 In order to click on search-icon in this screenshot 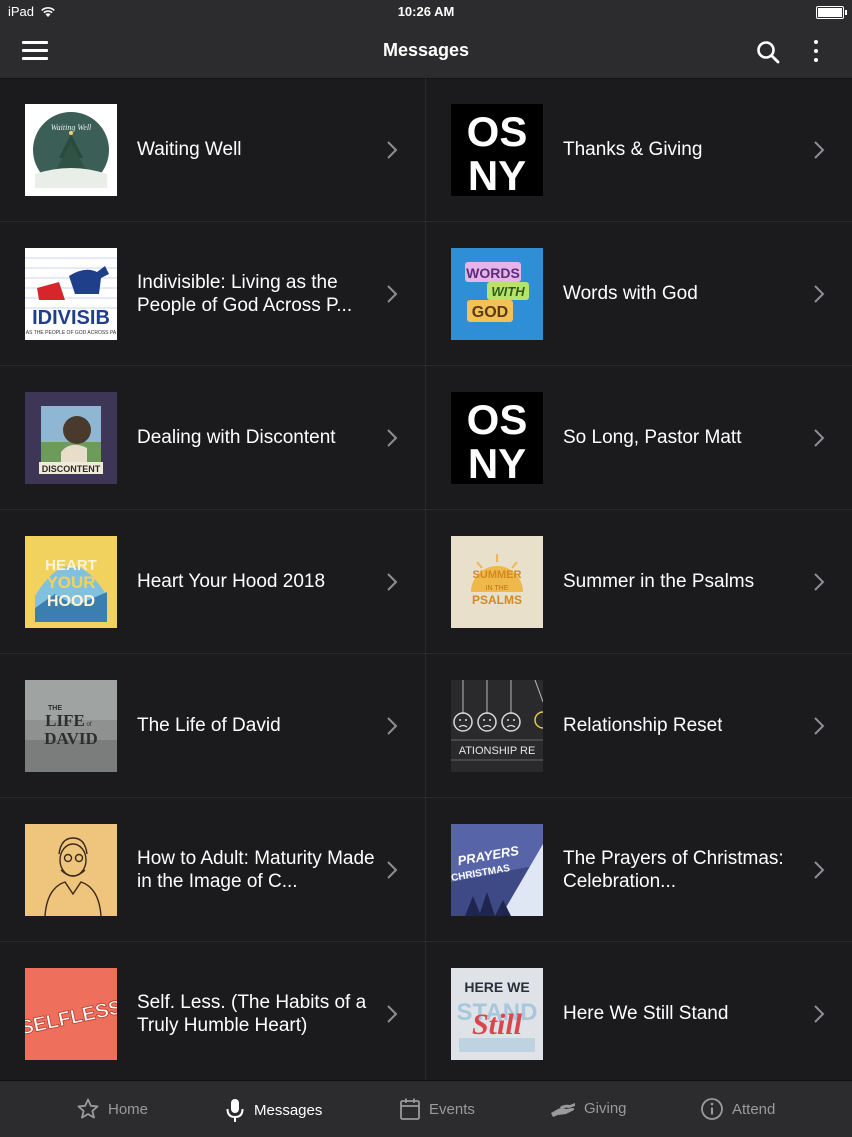, I will do `click(768, 52)`.